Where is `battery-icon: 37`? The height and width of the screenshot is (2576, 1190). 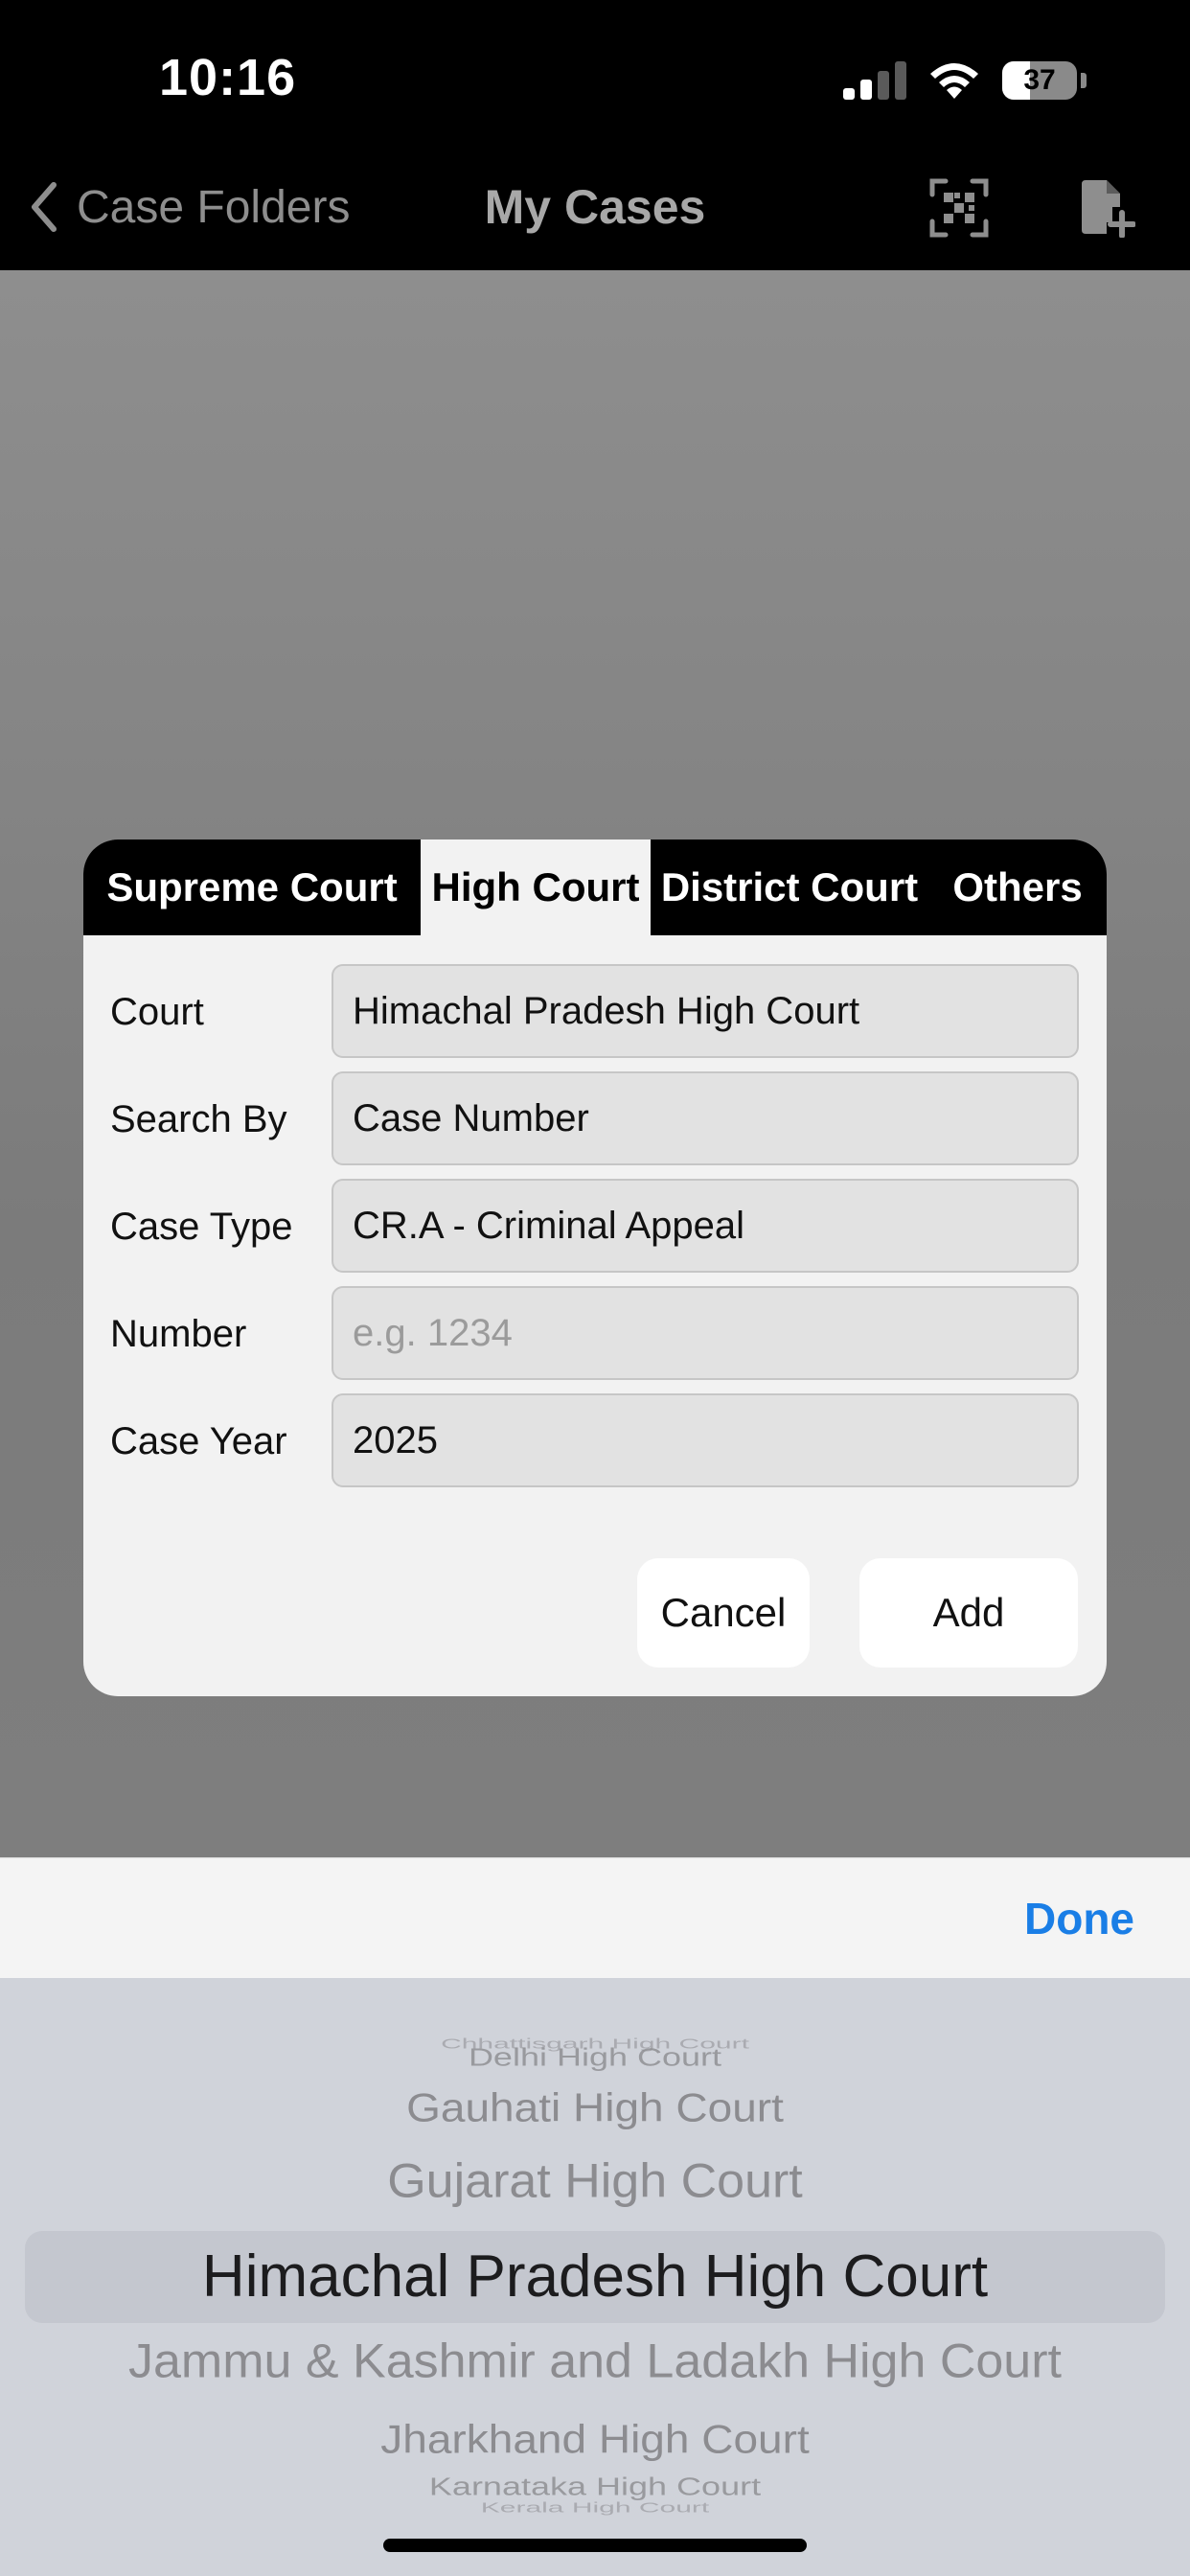 battery-icon: 37 is located at coordinates (1039, 80).